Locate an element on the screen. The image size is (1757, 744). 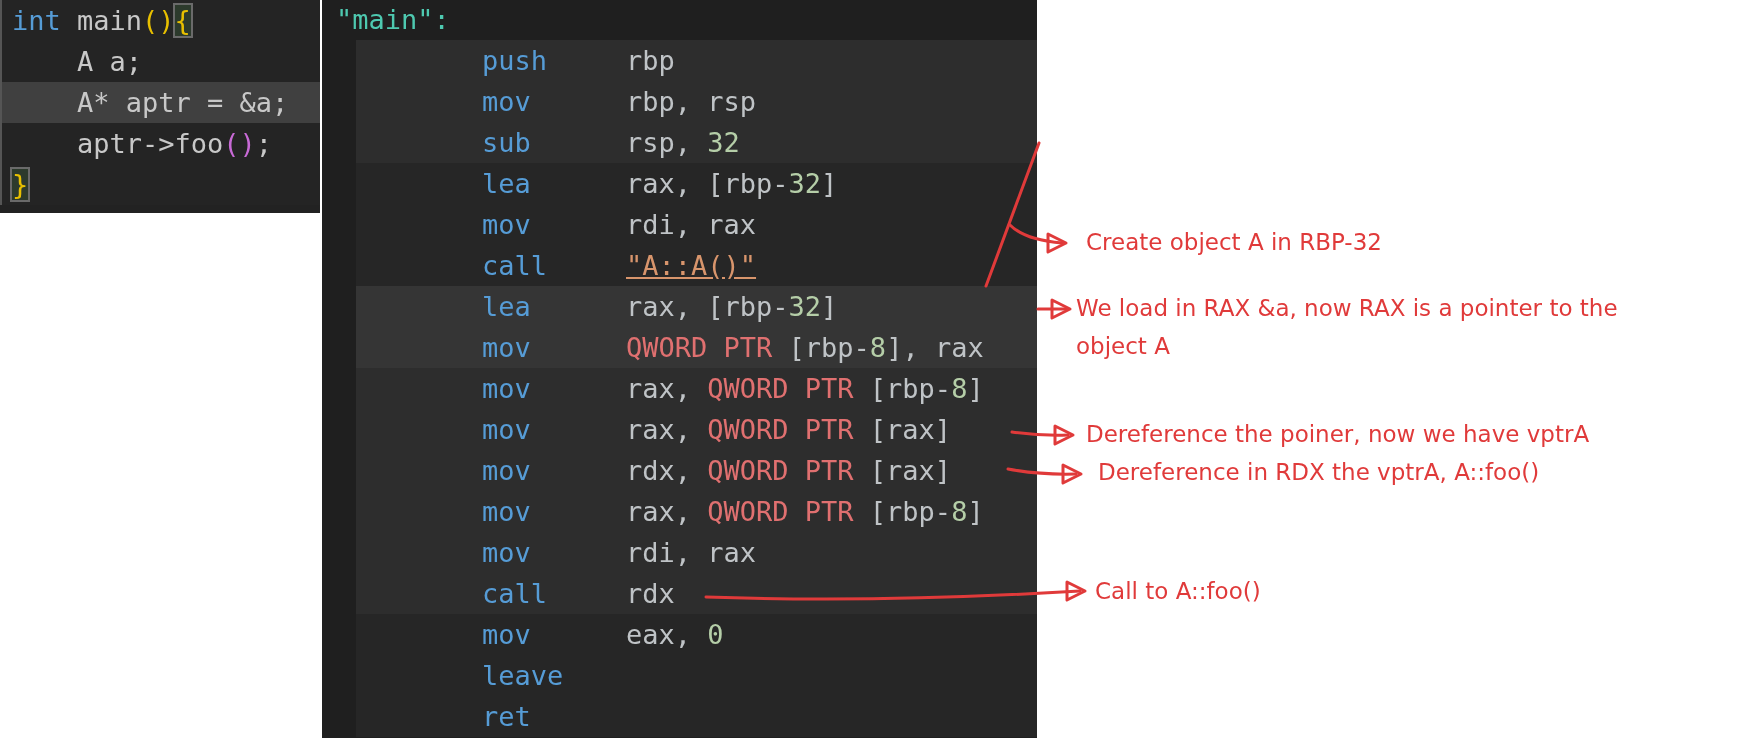
operands: rax, QWORD PTR [rax] is located at coordinates (789, 429).